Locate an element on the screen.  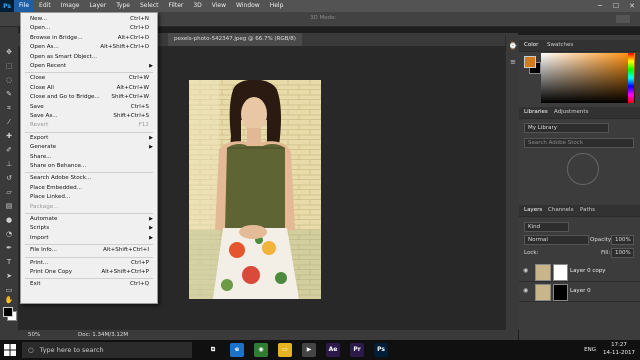
windows-start-icon is located at coordinates (10, 350).